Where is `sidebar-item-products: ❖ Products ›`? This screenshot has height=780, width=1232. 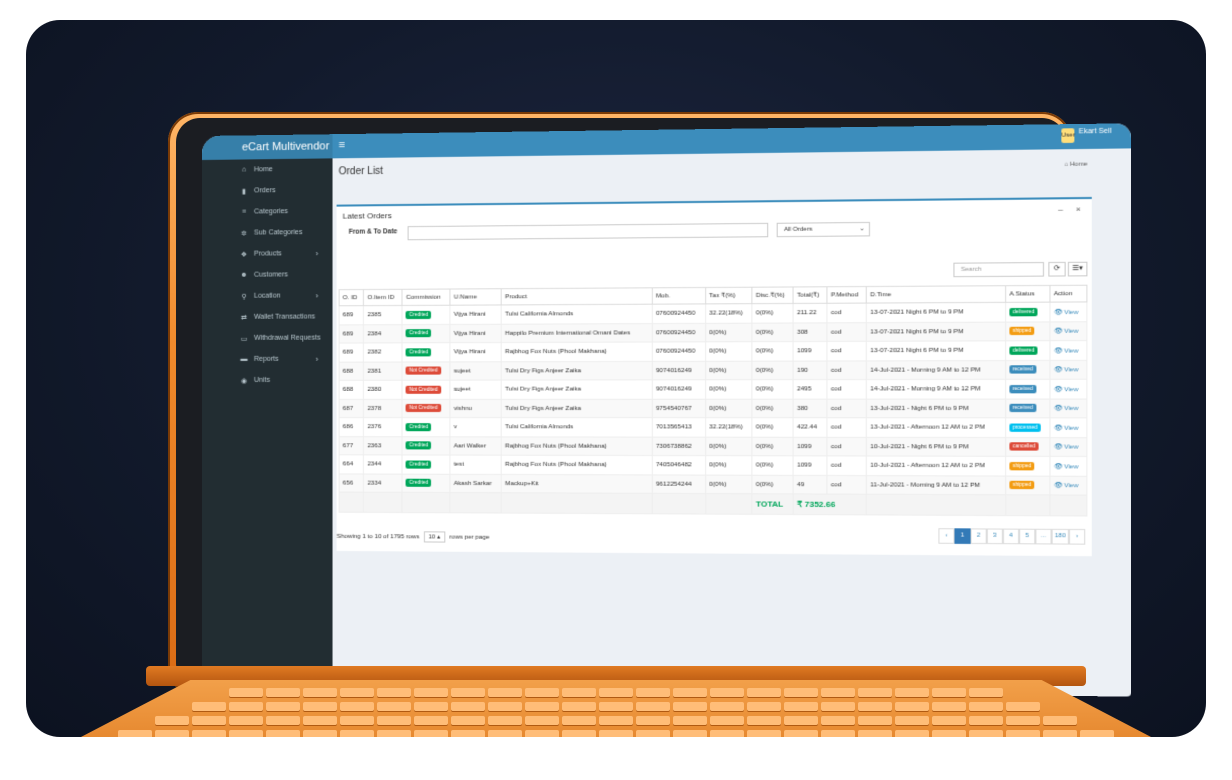 sidebar-item-products: ❖ Products › is located at coordinates (267, 254).